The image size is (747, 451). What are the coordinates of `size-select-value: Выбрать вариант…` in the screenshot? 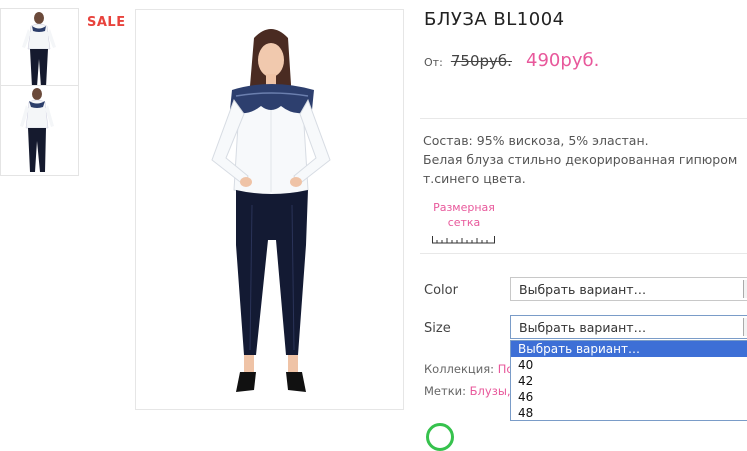 It's located at (583, 327).